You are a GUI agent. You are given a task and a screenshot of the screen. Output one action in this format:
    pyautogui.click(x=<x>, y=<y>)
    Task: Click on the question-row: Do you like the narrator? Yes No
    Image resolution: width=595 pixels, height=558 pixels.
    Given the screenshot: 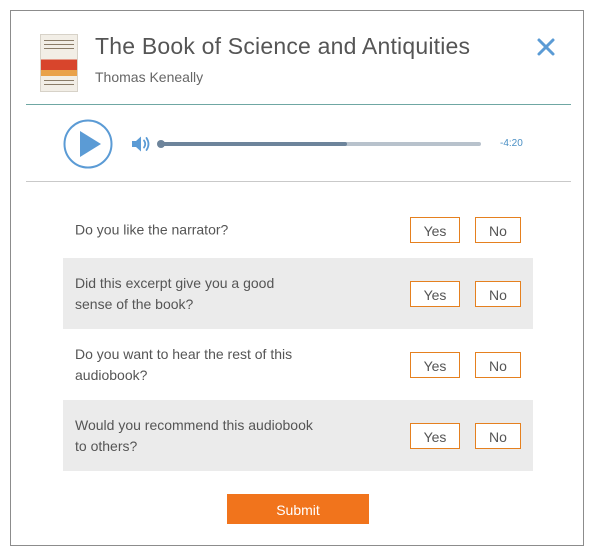 What is the action you would take?
    pyautogui.click(x=298, y=229)
    